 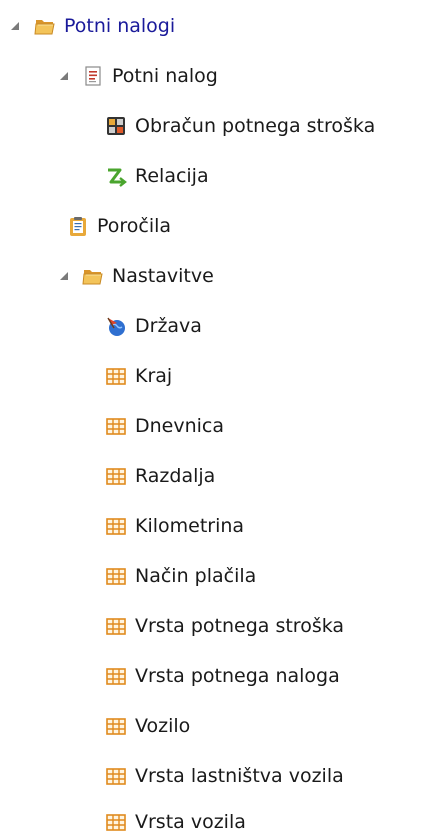 What do you see at coordinates (255, 126) in the screenshot?
I see `tree-node-label: Obračun potnega stroška` at bounding box center [255, 126].